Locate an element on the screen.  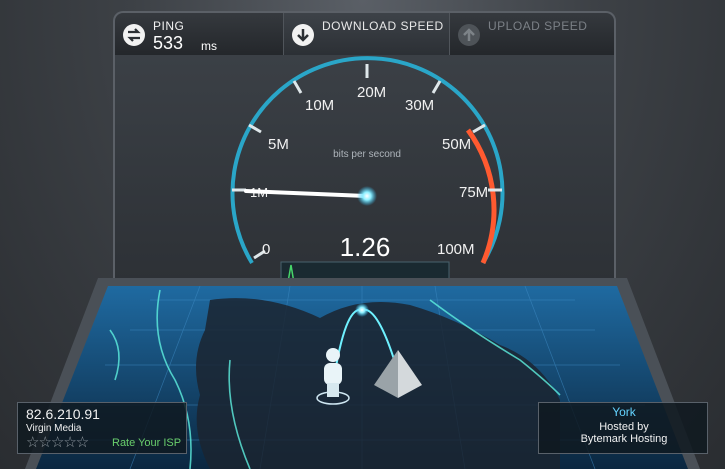
scale-label-30m: 30M is located at coordinates (419, 105).